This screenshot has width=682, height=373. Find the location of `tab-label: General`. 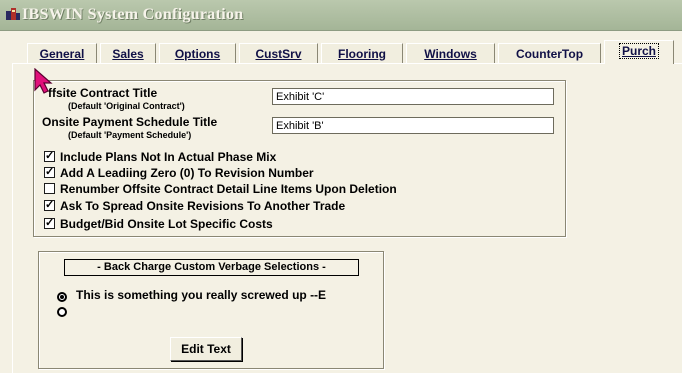

tab-label: General is located at coordinates (62, 54).